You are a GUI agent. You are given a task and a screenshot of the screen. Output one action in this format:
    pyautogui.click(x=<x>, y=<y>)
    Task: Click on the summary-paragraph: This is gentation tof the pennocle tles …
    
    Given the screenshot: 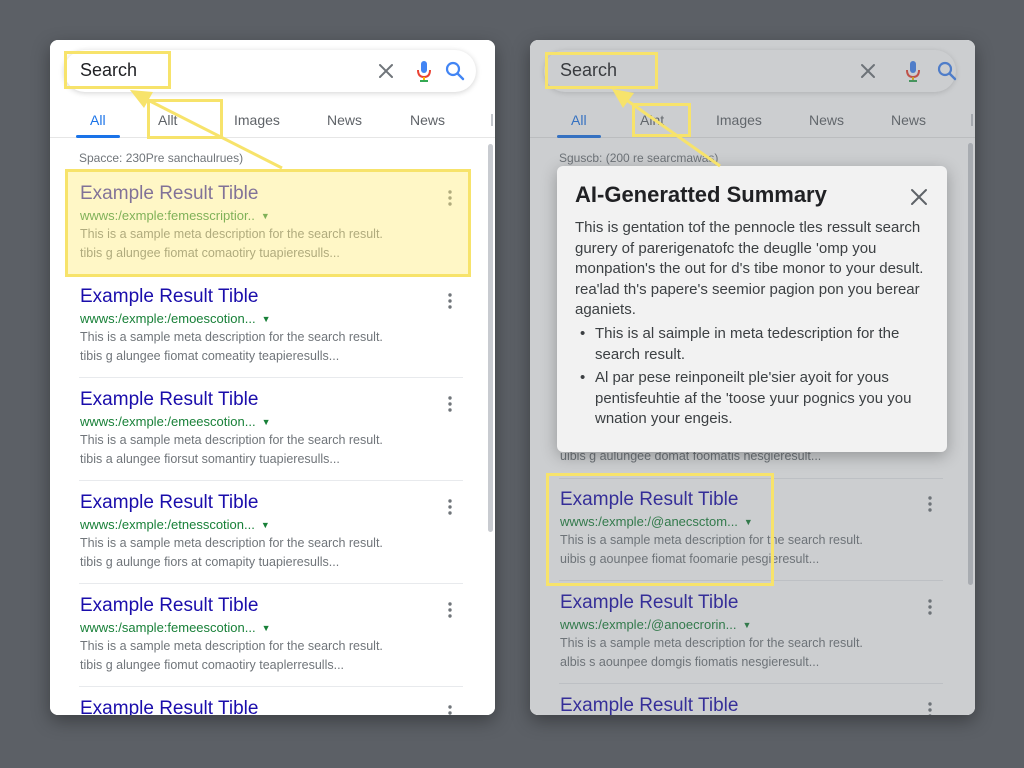 What is the action you would take?
    pyautogui.click(x=749, y=268)
    